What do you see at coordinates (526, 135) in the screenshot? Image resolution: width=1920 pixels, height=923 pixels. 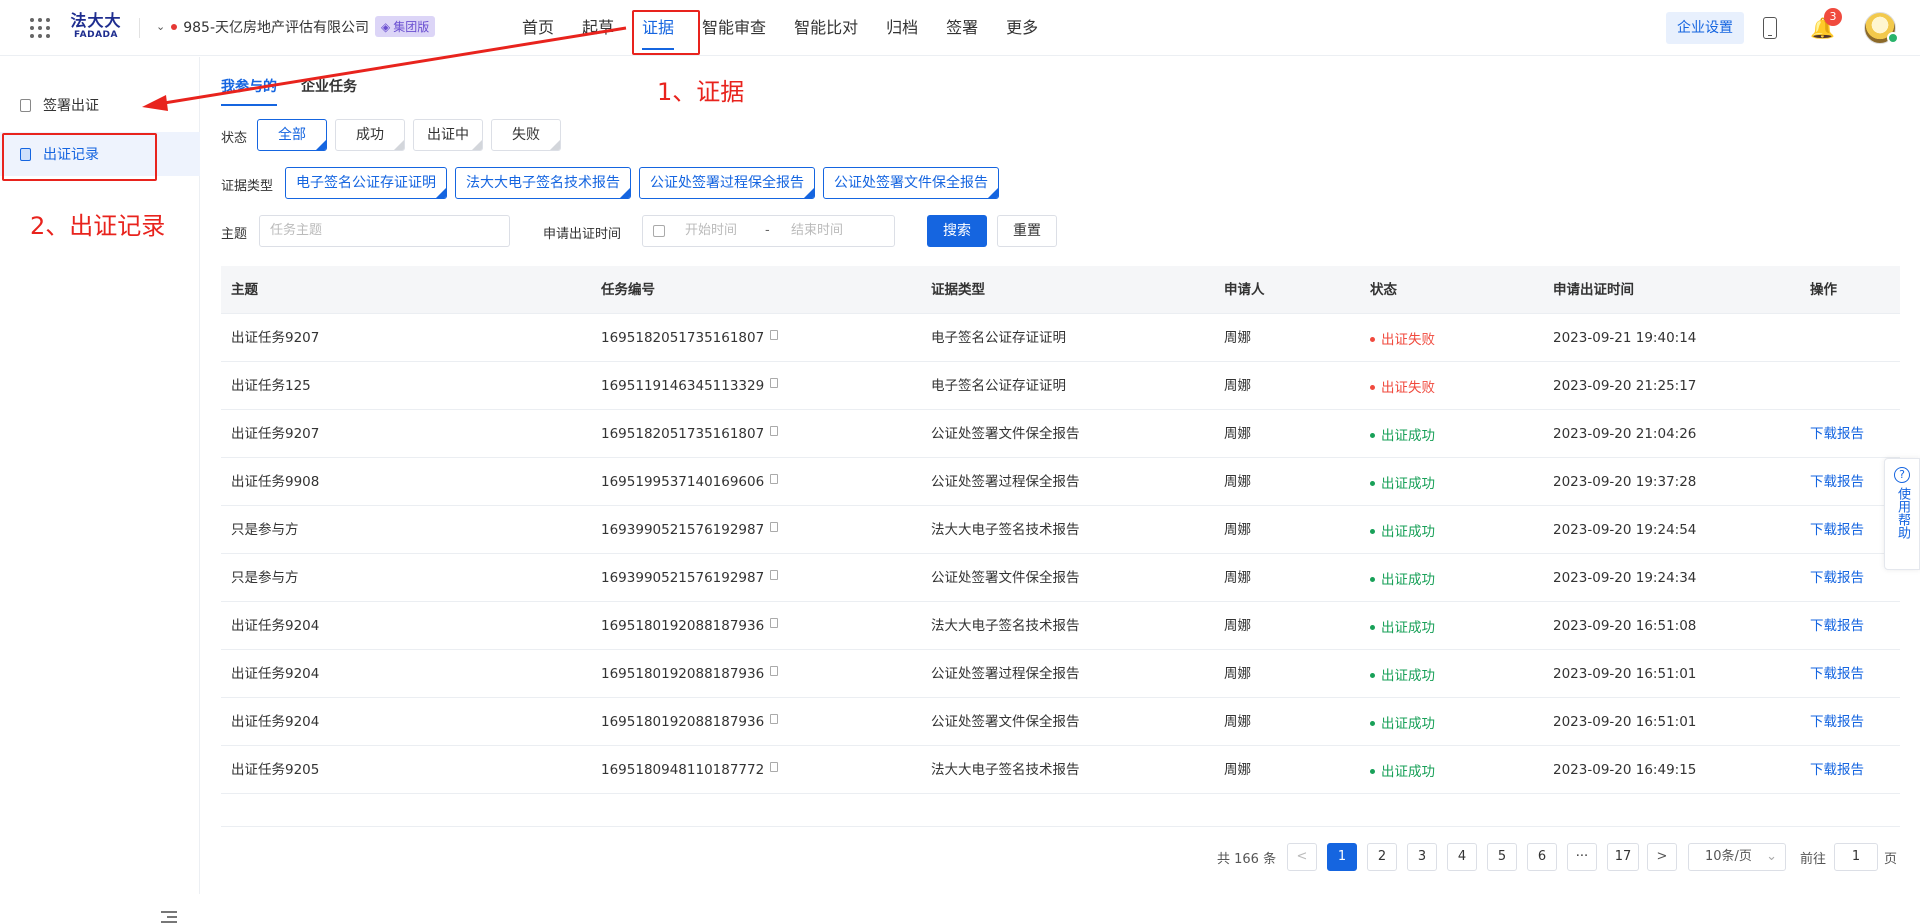 I see `status-failed-chip: 失败` at bounding box center [526, 135].